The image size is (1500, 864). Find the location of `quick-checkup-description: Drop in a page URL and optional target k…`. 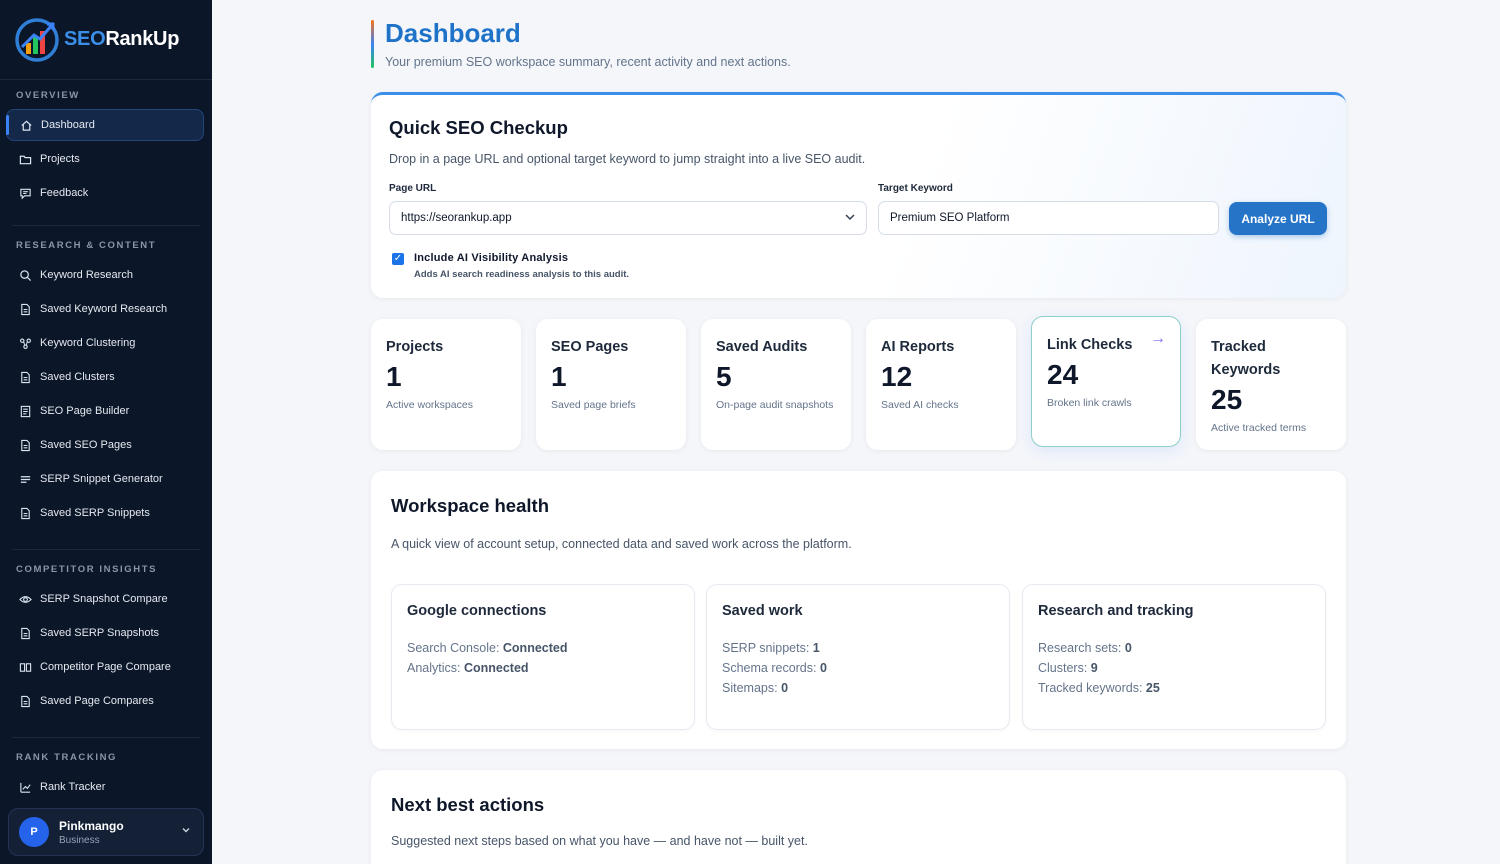

quick-checkup-description: Drop in a page URL and optional target k… is located at coordinates (627, 159).